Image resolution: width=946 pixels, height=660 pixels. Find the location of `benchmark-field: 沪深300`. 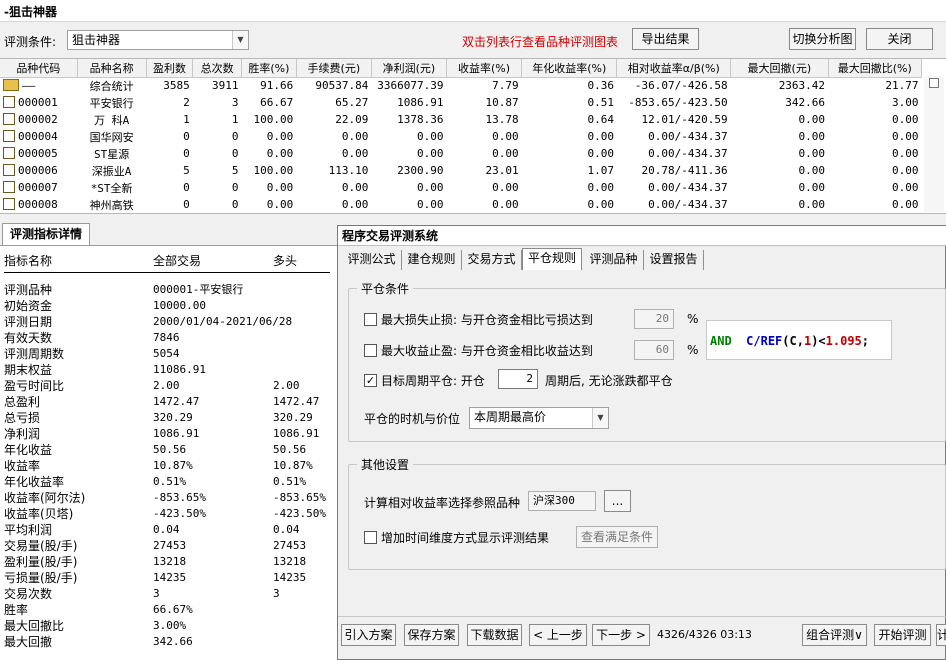

benchmark-field: 沪深300 is located at coordinates (562, 501).